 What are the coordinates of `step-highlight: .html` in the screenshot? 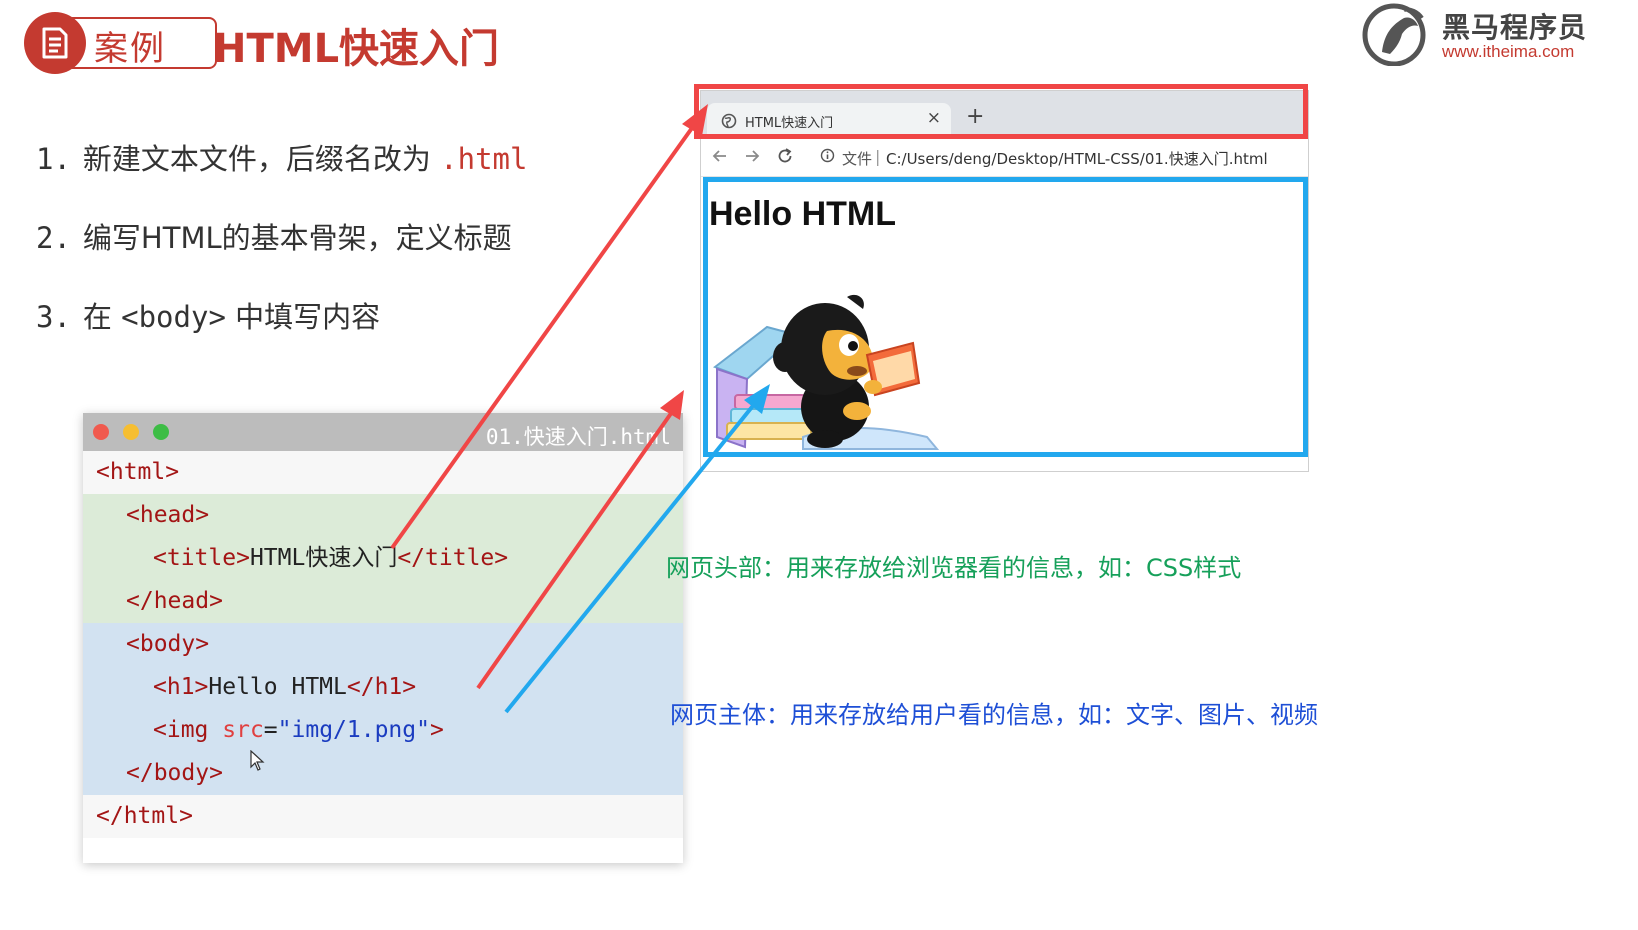 It's located at (484, 159).